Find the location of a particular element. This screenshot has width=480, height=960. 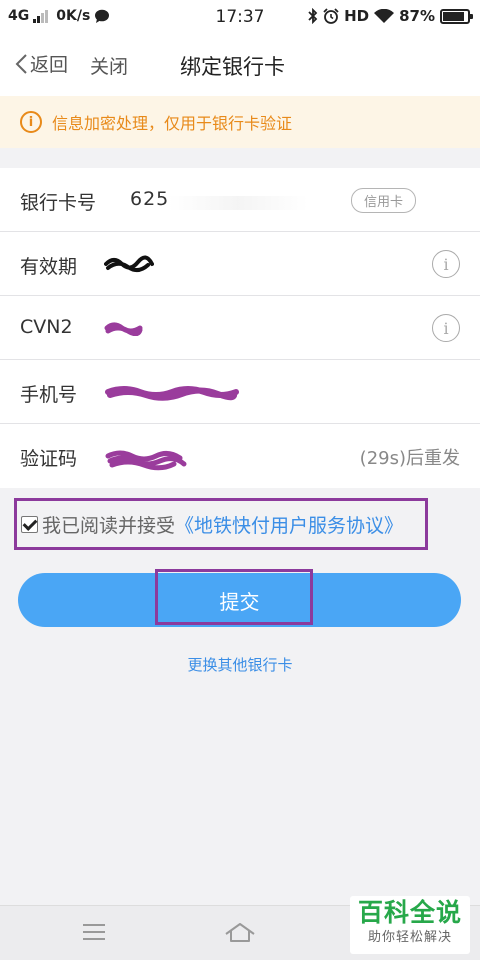

info-icon: i is located at coordinates (31, 122).